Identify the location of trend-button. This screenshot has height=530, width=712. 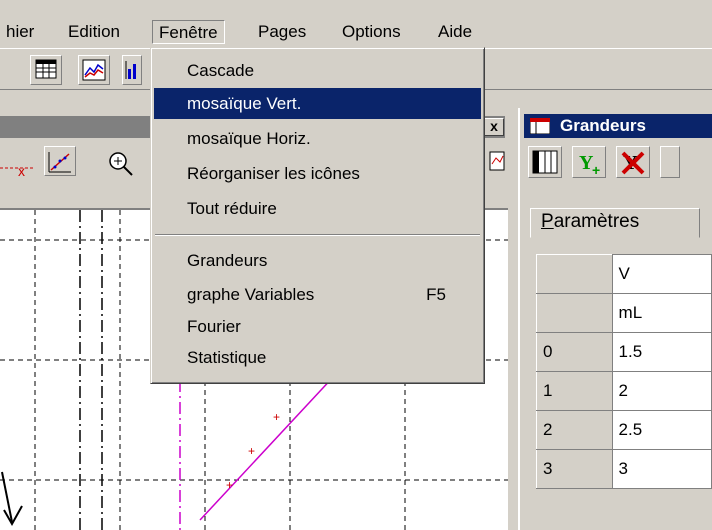
(60, 161).